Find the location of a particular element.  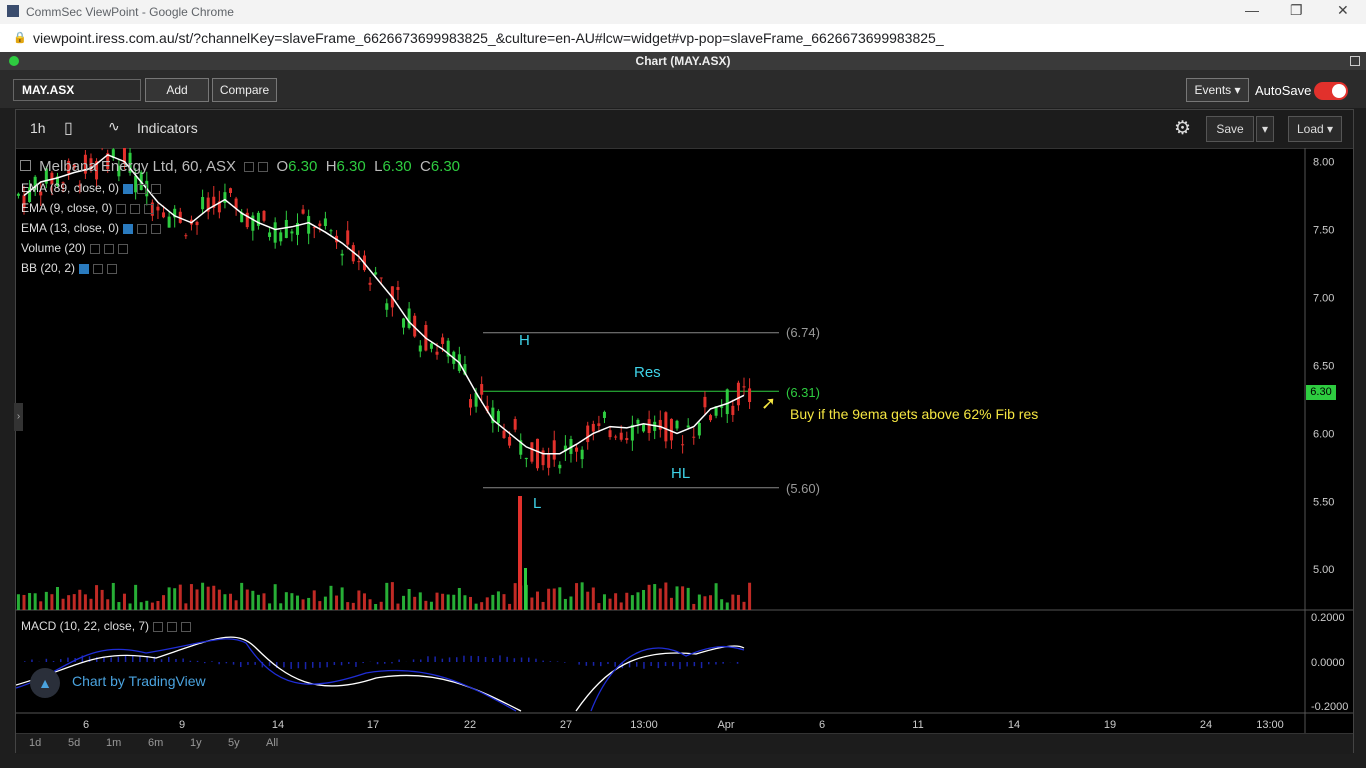

visibility-icon is located at coordinates (249, 167).